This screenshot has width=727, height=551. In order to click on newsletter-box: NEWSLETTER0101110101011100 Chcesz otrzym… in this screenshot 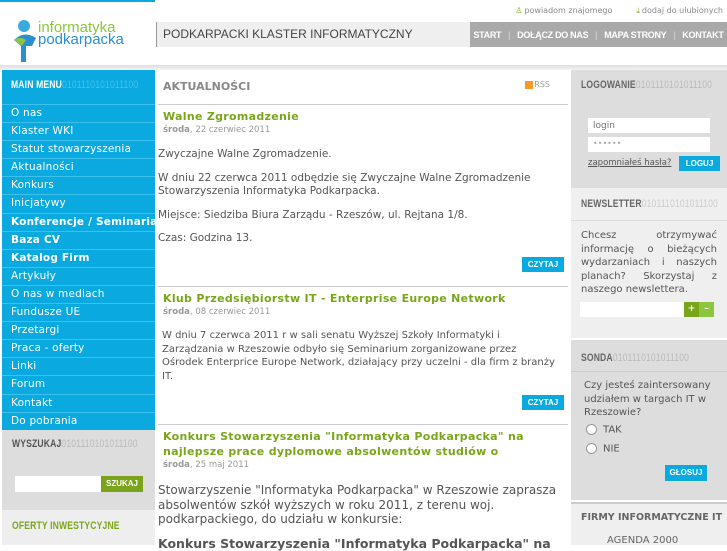, I will do `click(649, 263)`.